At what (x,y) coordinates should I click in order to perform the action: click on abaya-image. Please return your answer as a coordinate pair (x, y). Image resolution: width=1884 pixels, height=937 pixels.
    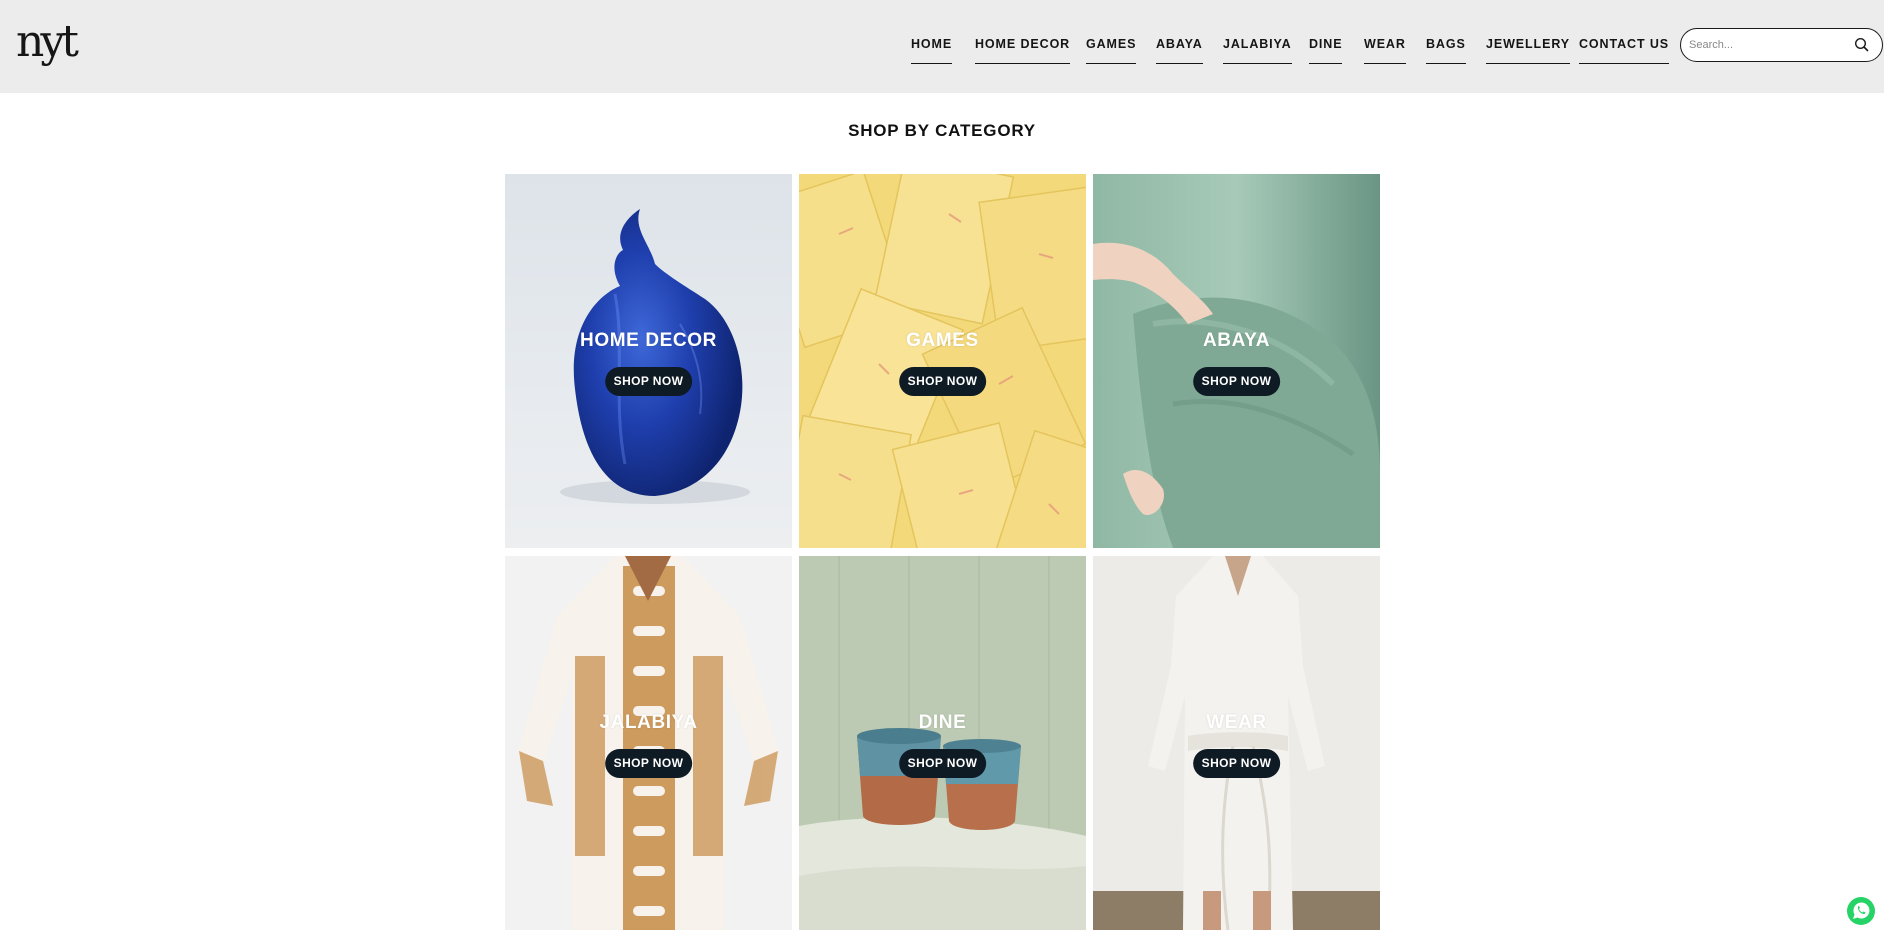
    Looking at the image, I should click on (1236, 361).